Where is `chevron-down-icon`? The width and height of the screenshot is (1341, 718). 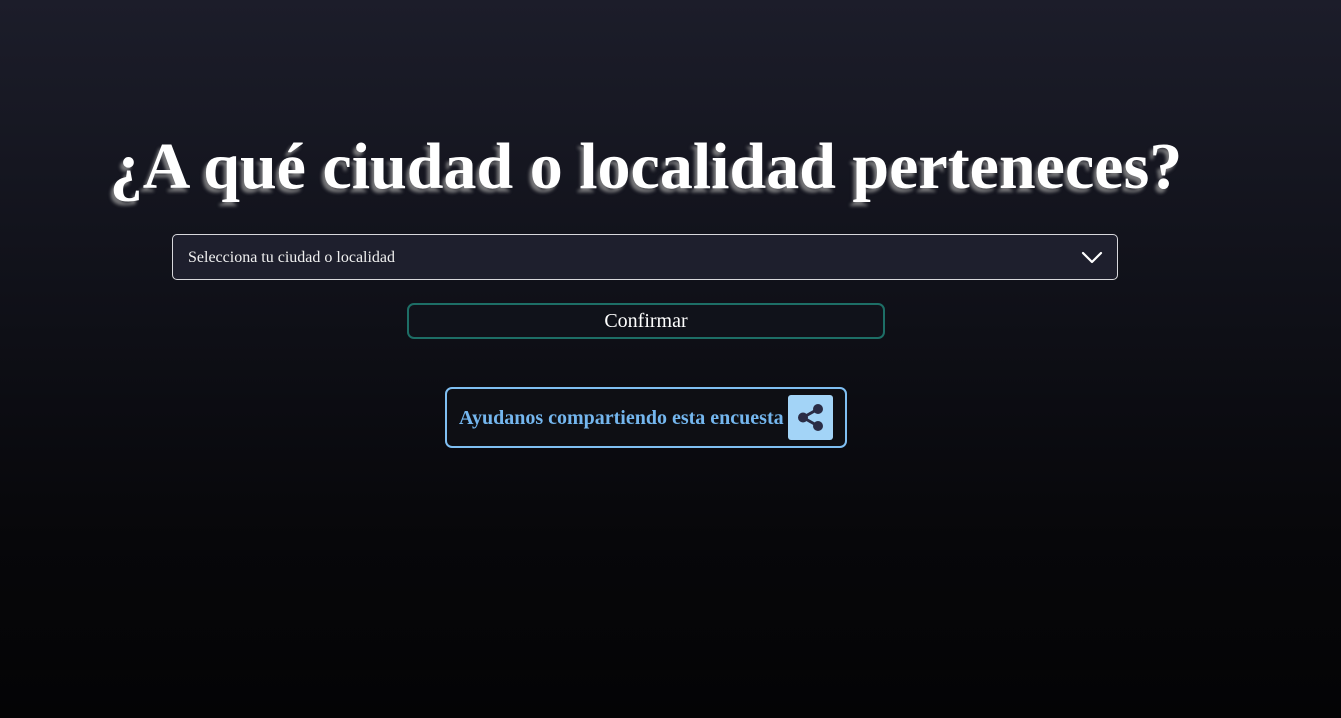 chevron-down-icon is located at coordinates (1092, 257).